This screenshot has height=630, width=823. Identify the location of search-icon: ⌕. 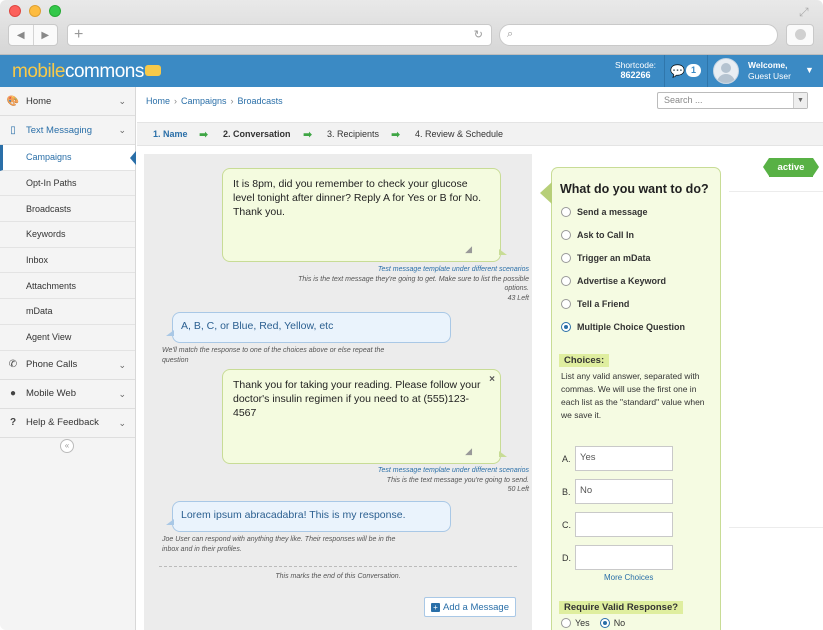
(510, 34).